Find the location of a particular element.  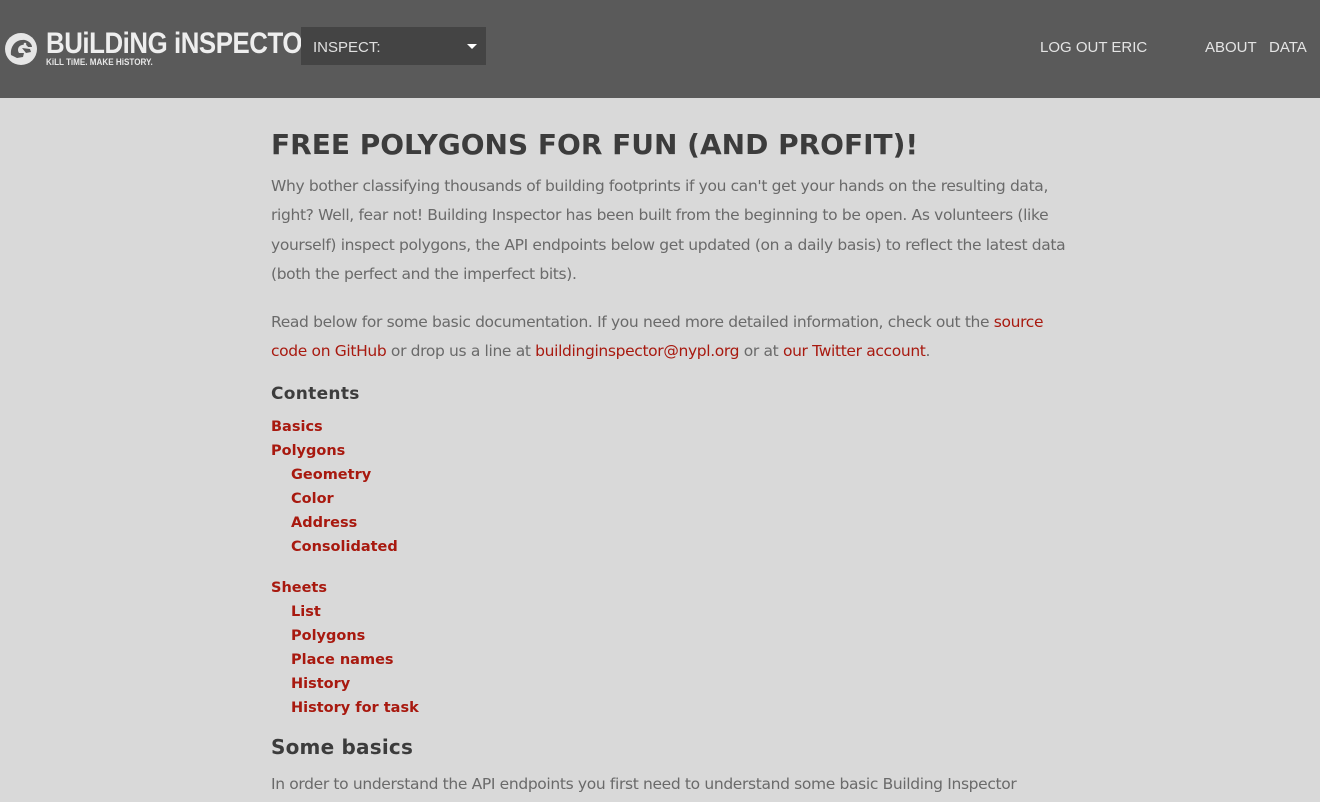

toc-link-color: Color is located at coordinates (312, 499).